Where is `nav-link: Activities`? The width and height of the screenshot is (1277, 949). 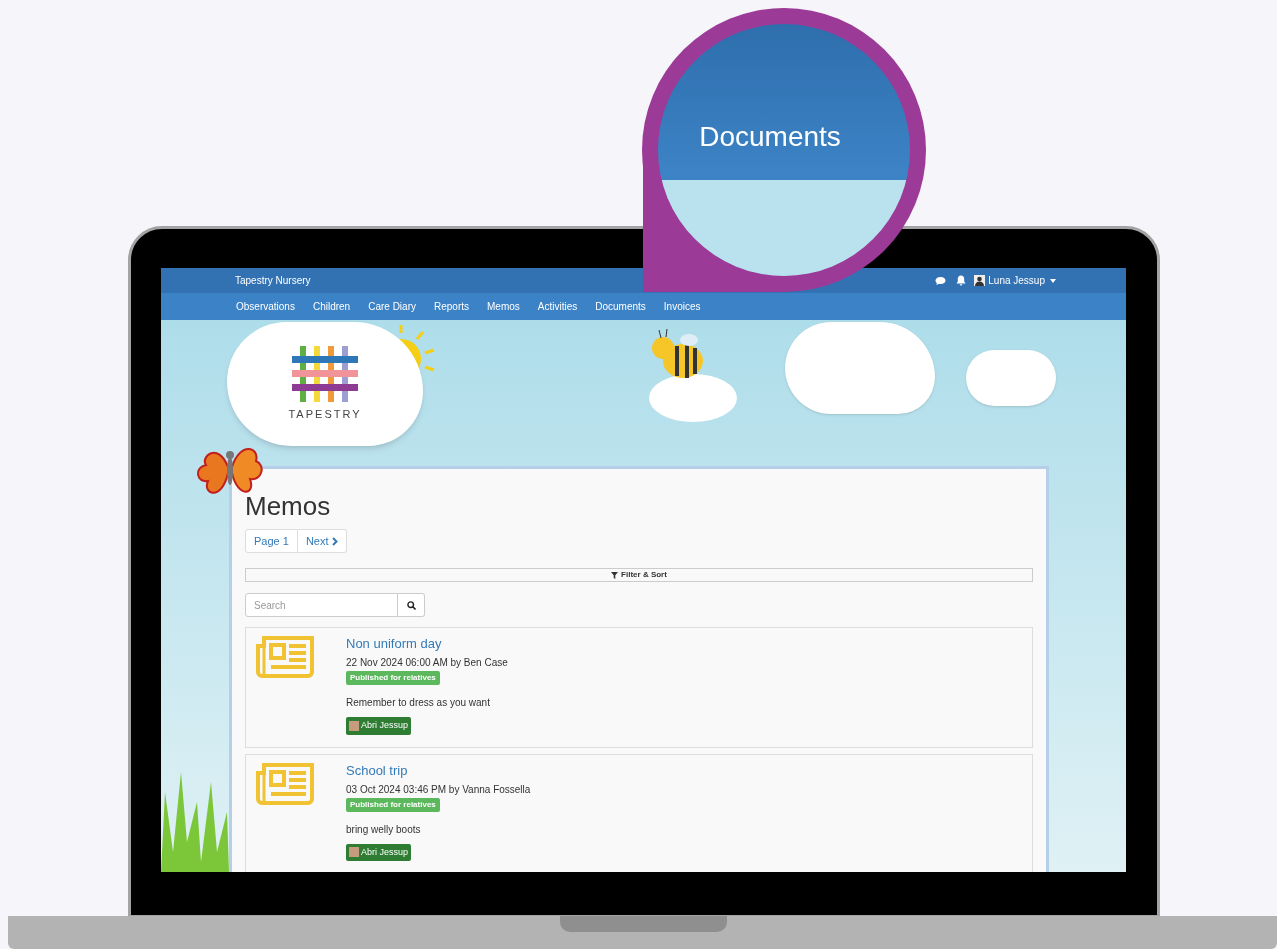
nav-link: Activities is located at coordinates (557, 306).